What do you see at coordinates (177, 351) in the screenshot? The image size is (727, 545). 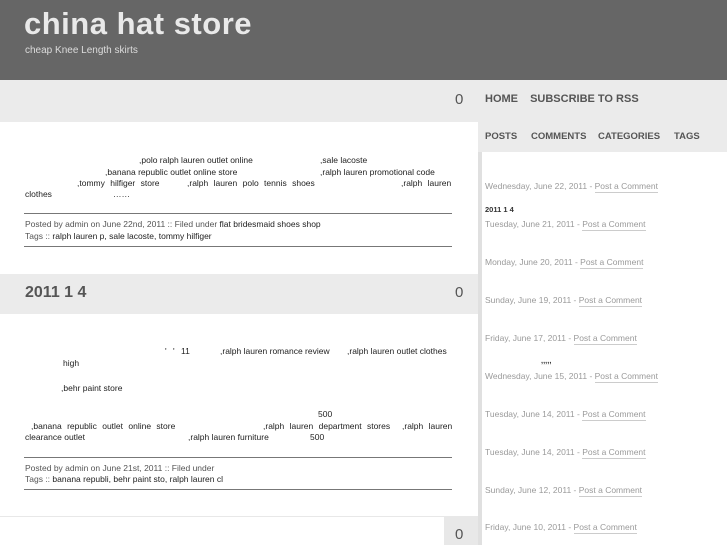 I see `post-text: ' ' 11` at bounding box center [177, 351].